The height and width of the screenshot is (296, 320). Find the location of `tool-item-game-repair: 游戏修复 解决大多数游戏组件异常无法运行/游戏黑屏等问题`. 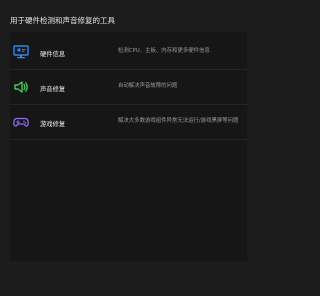

tool-item-game-repair: 游戏修复 解决大多数游戏组件异常无法运行/游戏黑屏等问题 is located at coordinates (128, 122).